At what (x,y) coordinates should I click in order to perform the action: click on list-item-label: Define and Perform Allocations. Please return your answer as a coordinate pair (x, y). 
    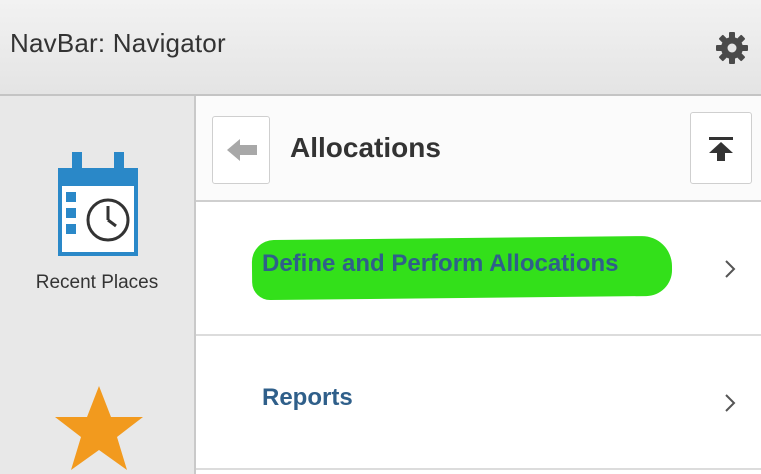
    Looking at the image, I should click on (440, 263).